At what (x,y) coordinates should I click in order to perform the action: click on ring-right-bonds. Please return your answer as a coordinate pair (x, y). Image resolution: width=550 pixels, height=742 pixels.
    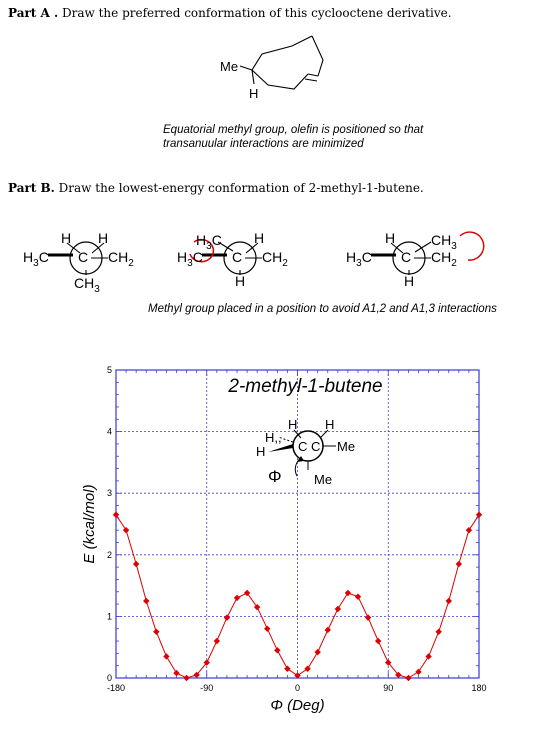
    Looking at the image, I should click on (317, 56).